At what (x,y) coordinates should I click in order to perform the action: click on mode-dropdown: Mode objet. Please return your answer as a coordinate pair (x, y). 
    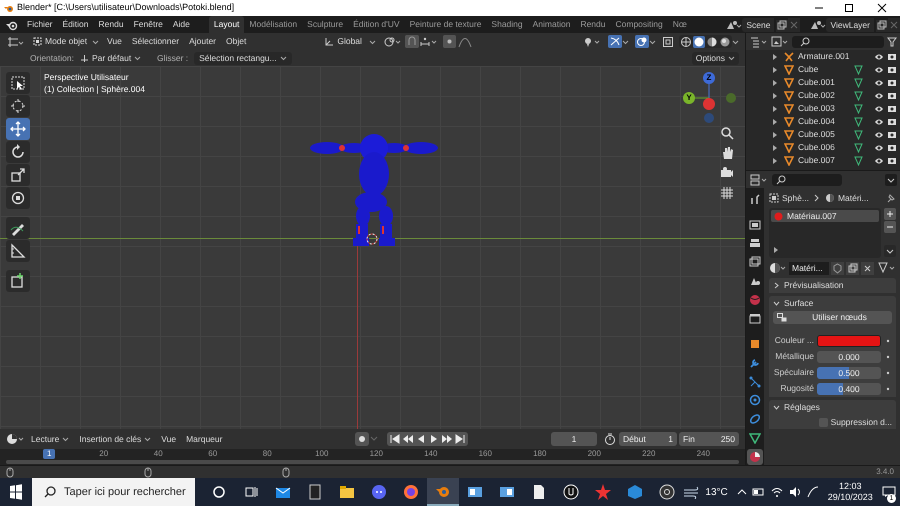
    Looking at the image, I should click on (66, 41).